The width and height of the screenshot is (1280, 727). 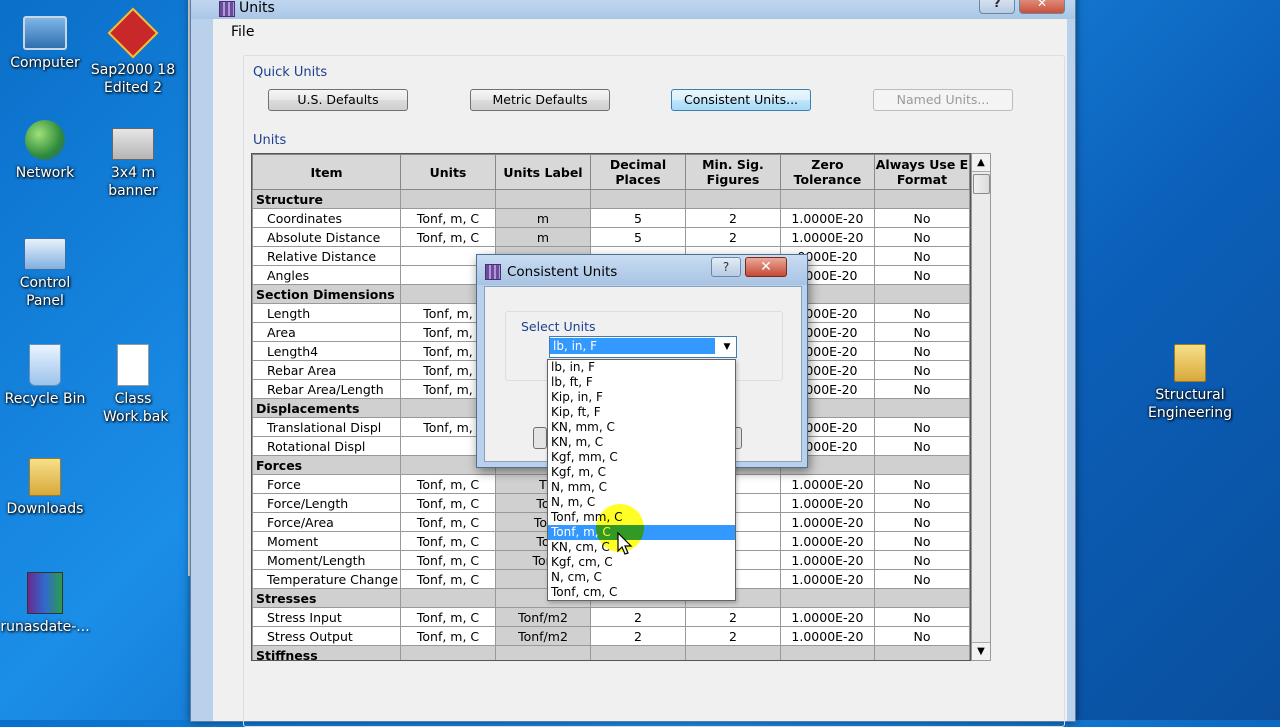 What do you see at coordinates (637, 237) in the screenshot?
I see `decimal-places-cell: 5` at bounding box center [637, 237].